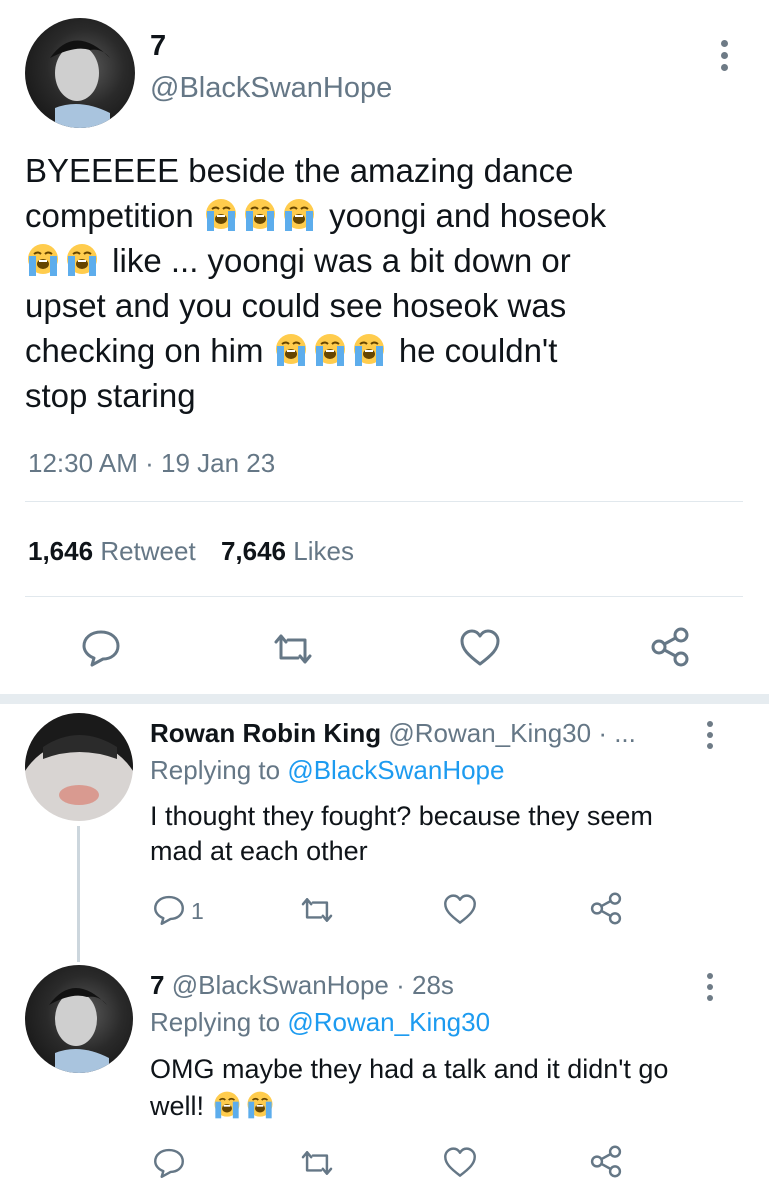  Describe the element at coordinates (110, 395) in the screenshot. I see `tweet-text-line: stop staring` at that location.